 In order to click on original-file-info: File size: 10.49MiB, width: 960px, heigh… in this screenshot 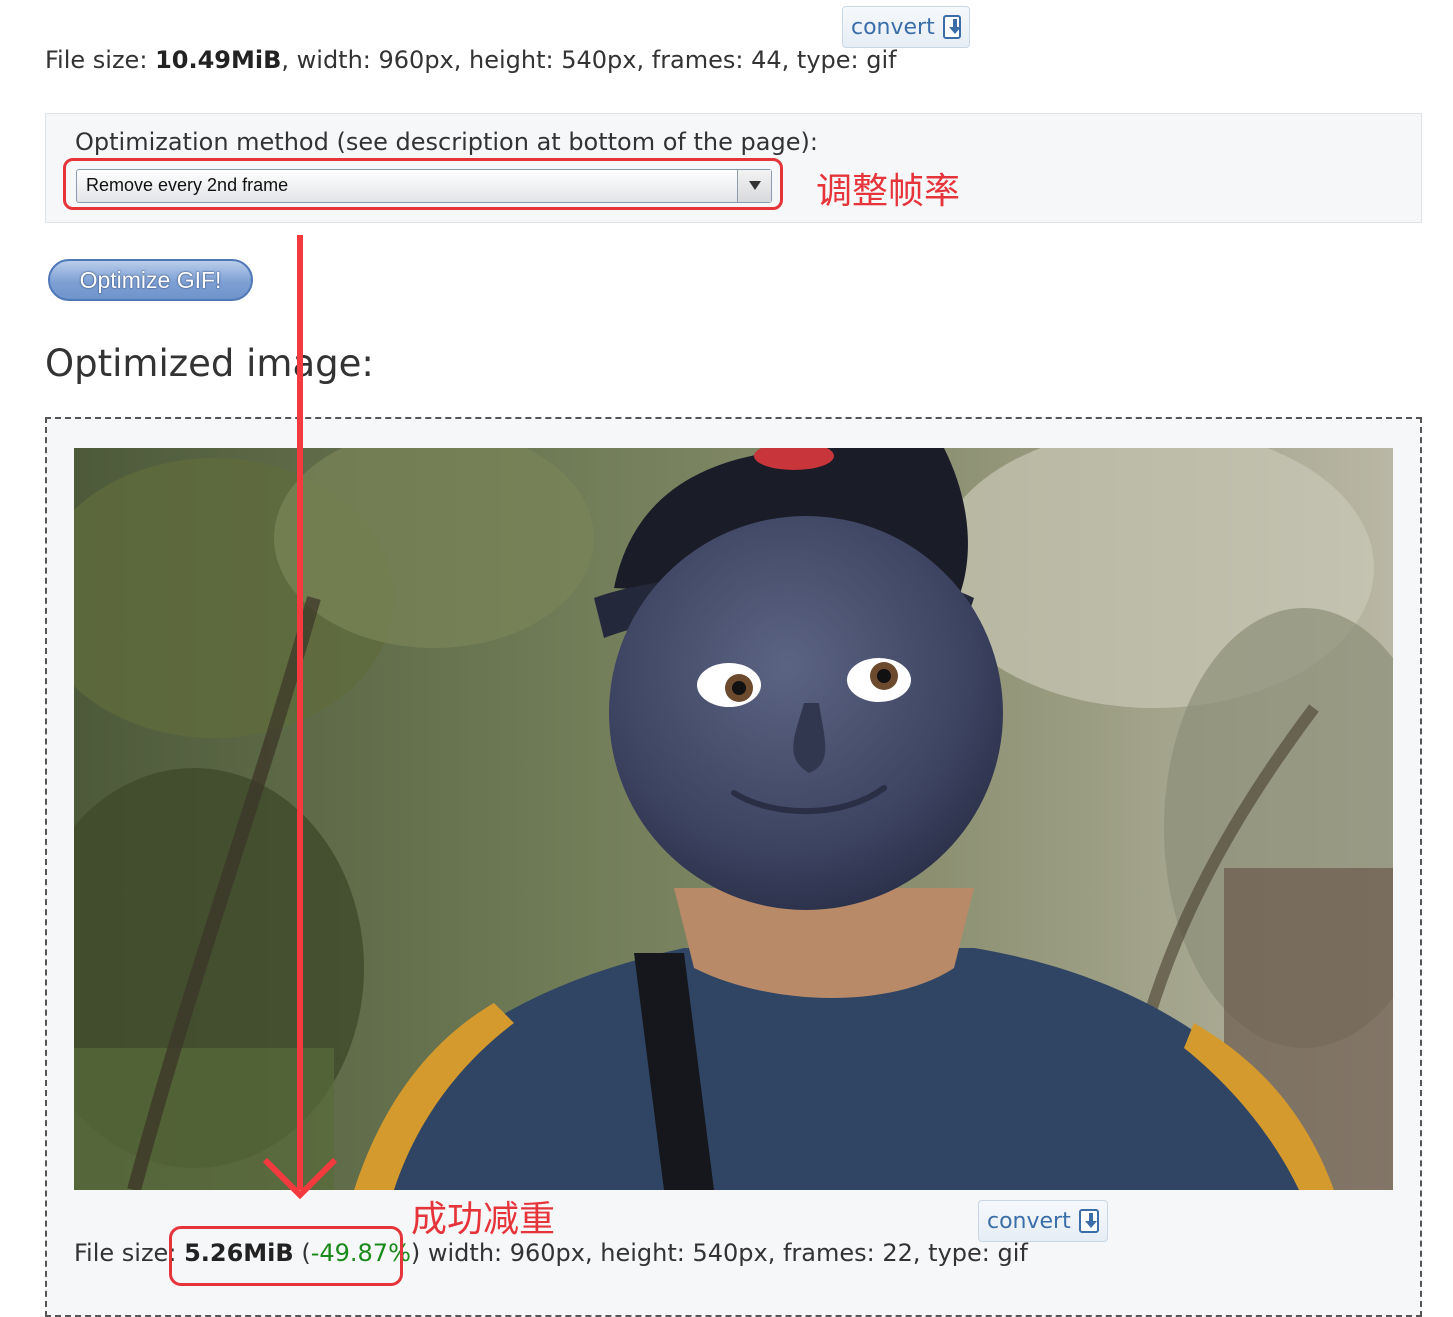, I will do `click(471, 60)`.